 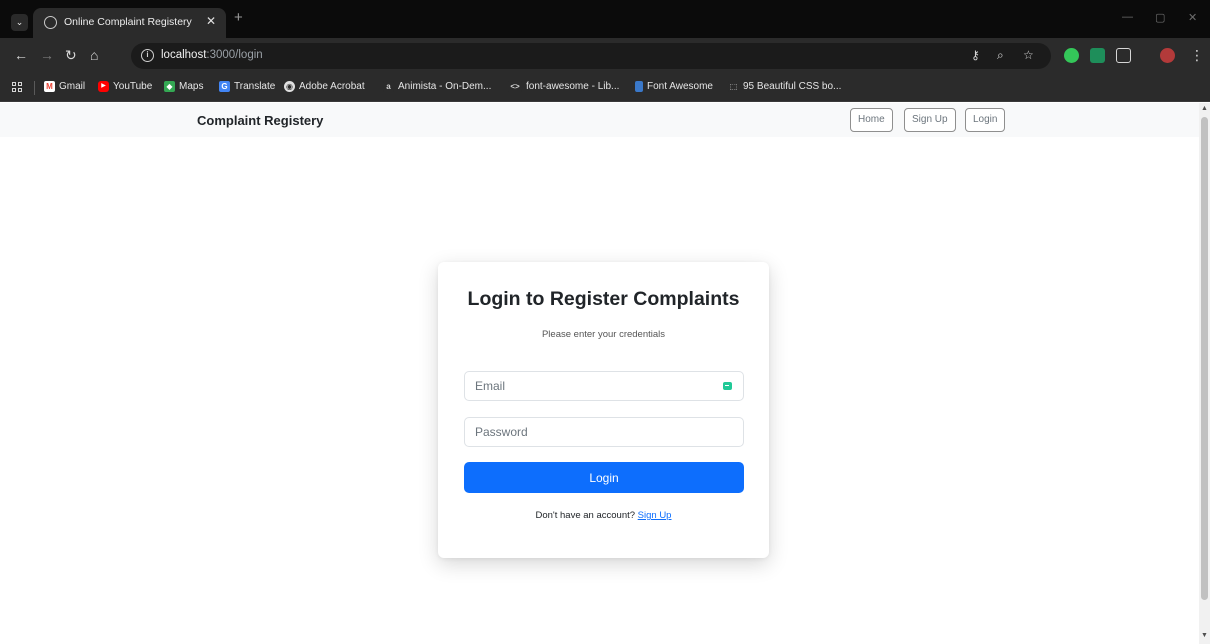 I want to click on page-scrollbar: ▲ ▼, so click(x=1204, y=373).